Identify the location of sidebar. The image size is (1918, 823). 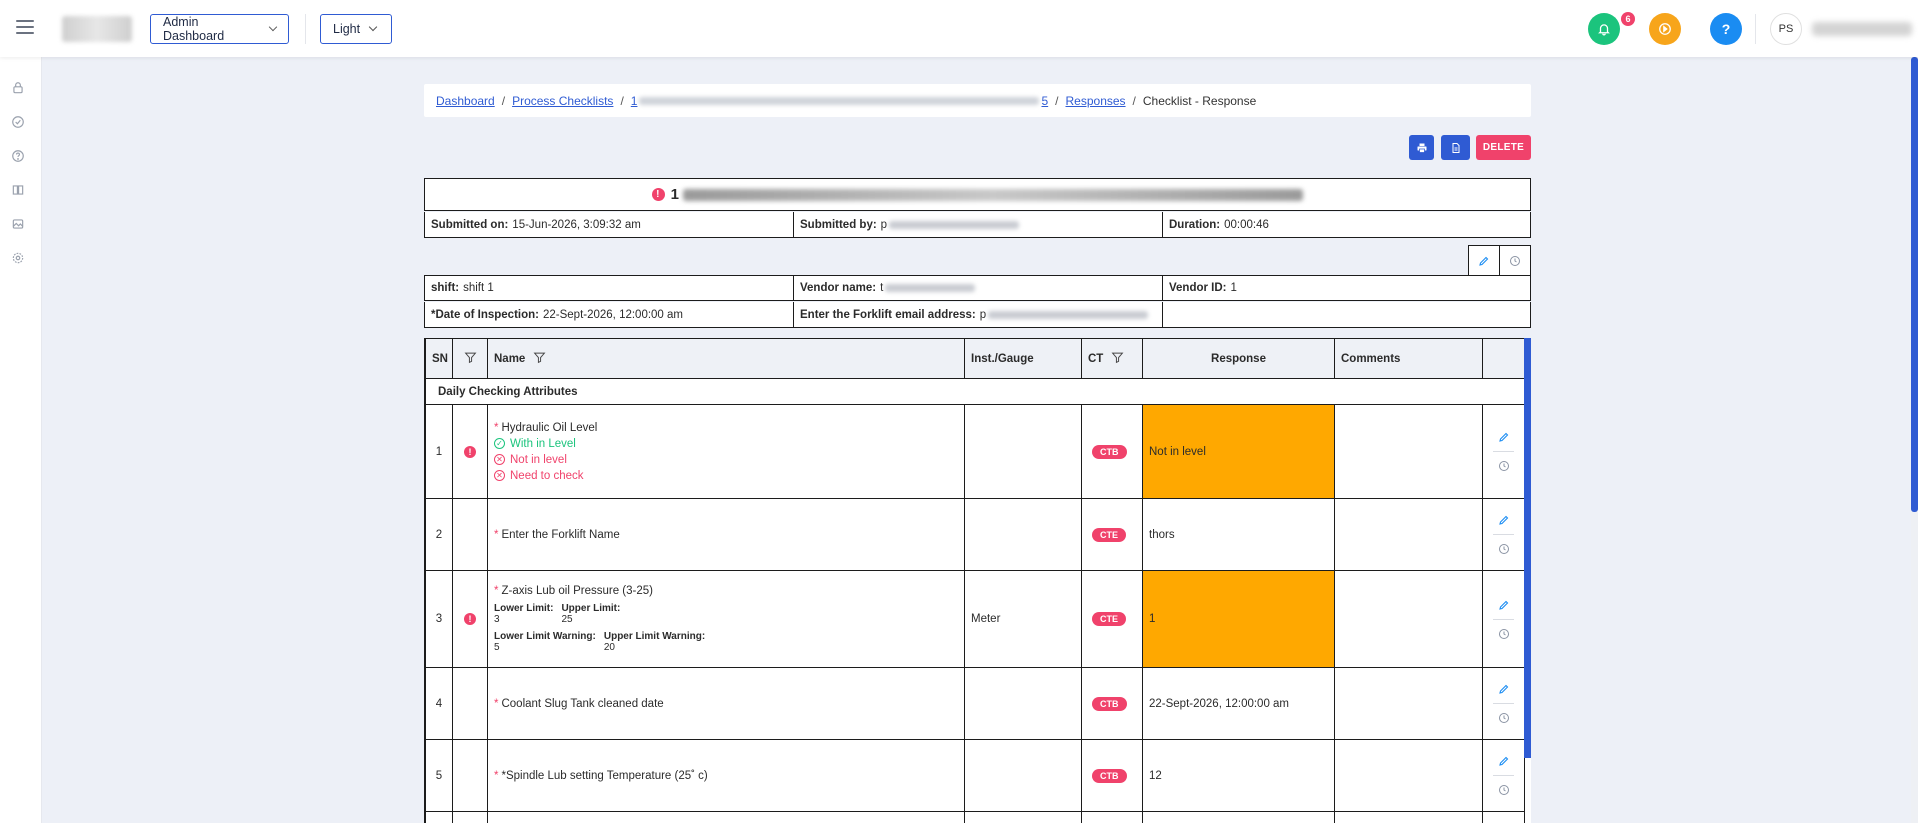
(21, 440).